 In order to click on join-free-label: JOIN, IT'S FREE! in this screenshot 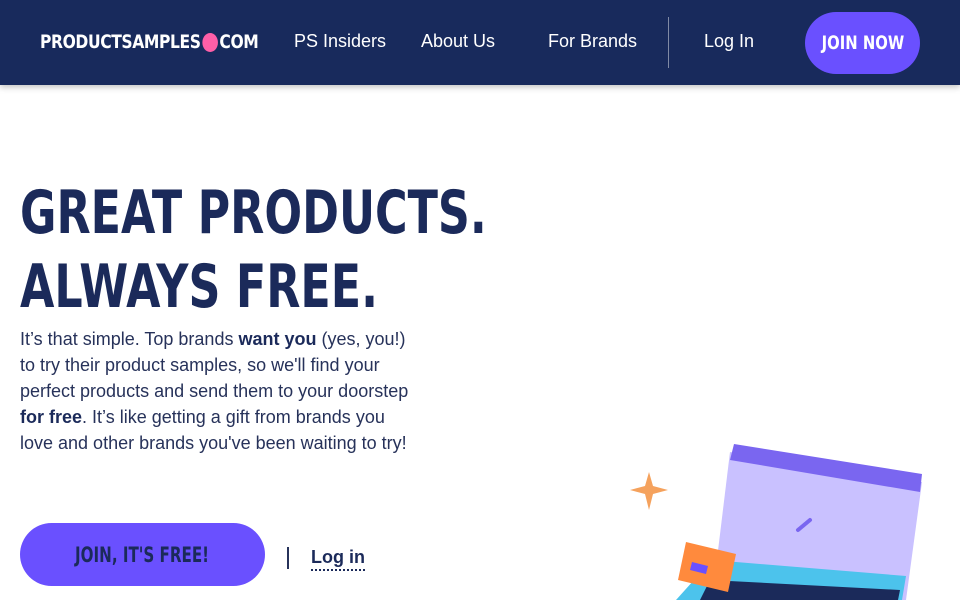, I will do `click(142, 554)`.